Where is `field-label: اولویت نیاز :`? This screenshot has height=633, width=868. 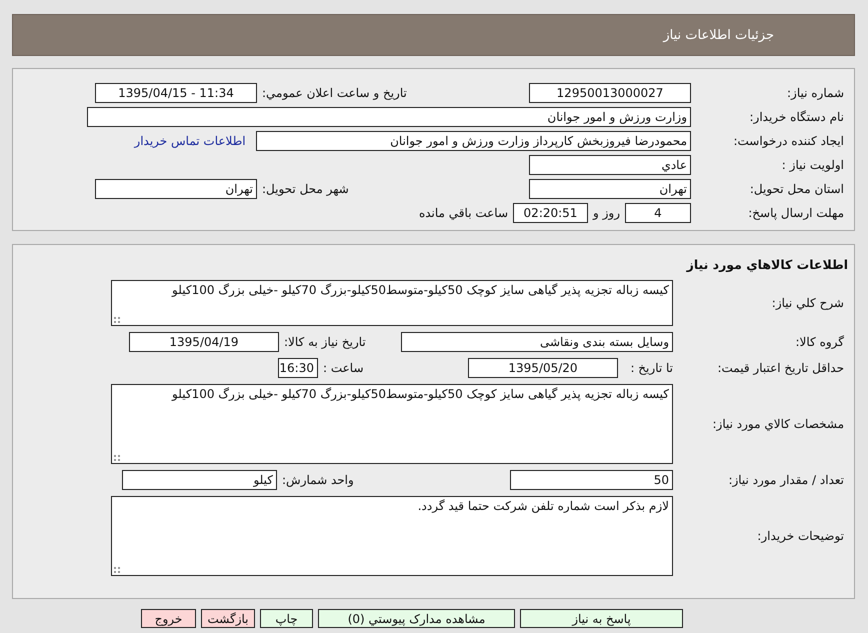 field-label: اولویت نیاز : is located at coordinates (812, 165).